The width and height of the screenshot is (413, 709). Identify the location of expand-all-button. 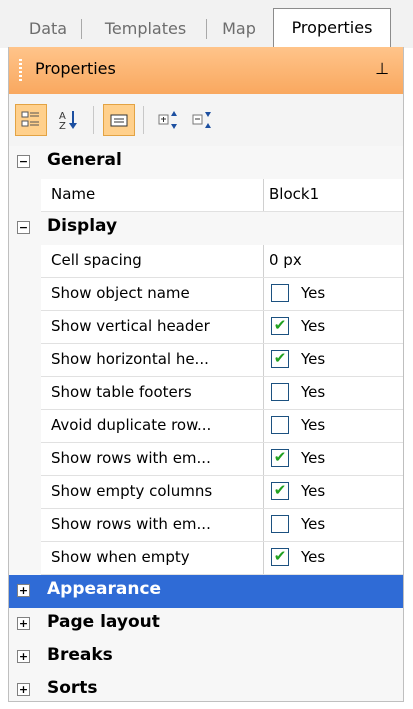
(169, 120).